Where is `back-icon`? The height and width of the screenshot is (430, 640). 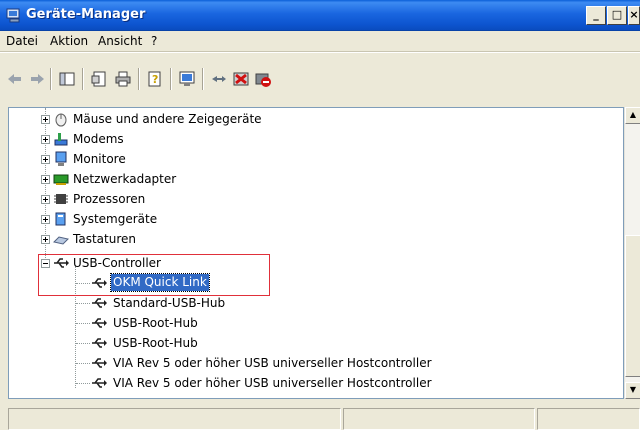
back-icon is located at coordinates (15, 79).